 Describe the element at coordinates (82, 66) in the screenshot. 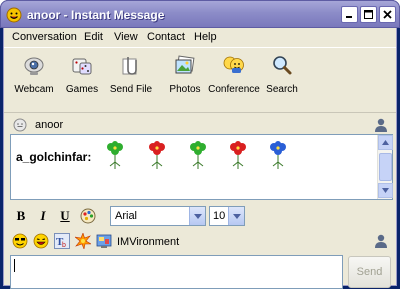

I see `dice-icon` at that location.